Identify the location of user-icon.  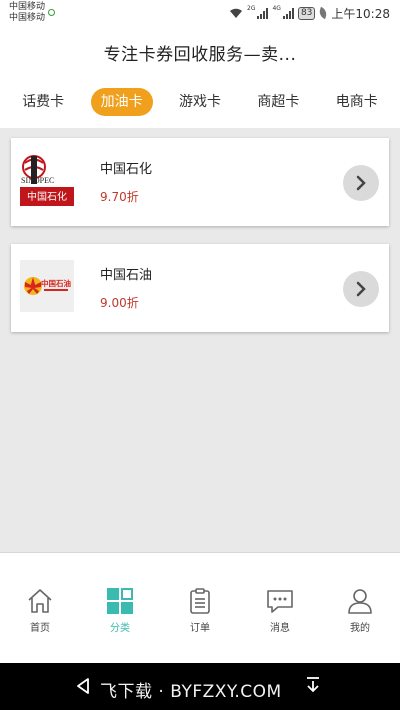
(360, 601).